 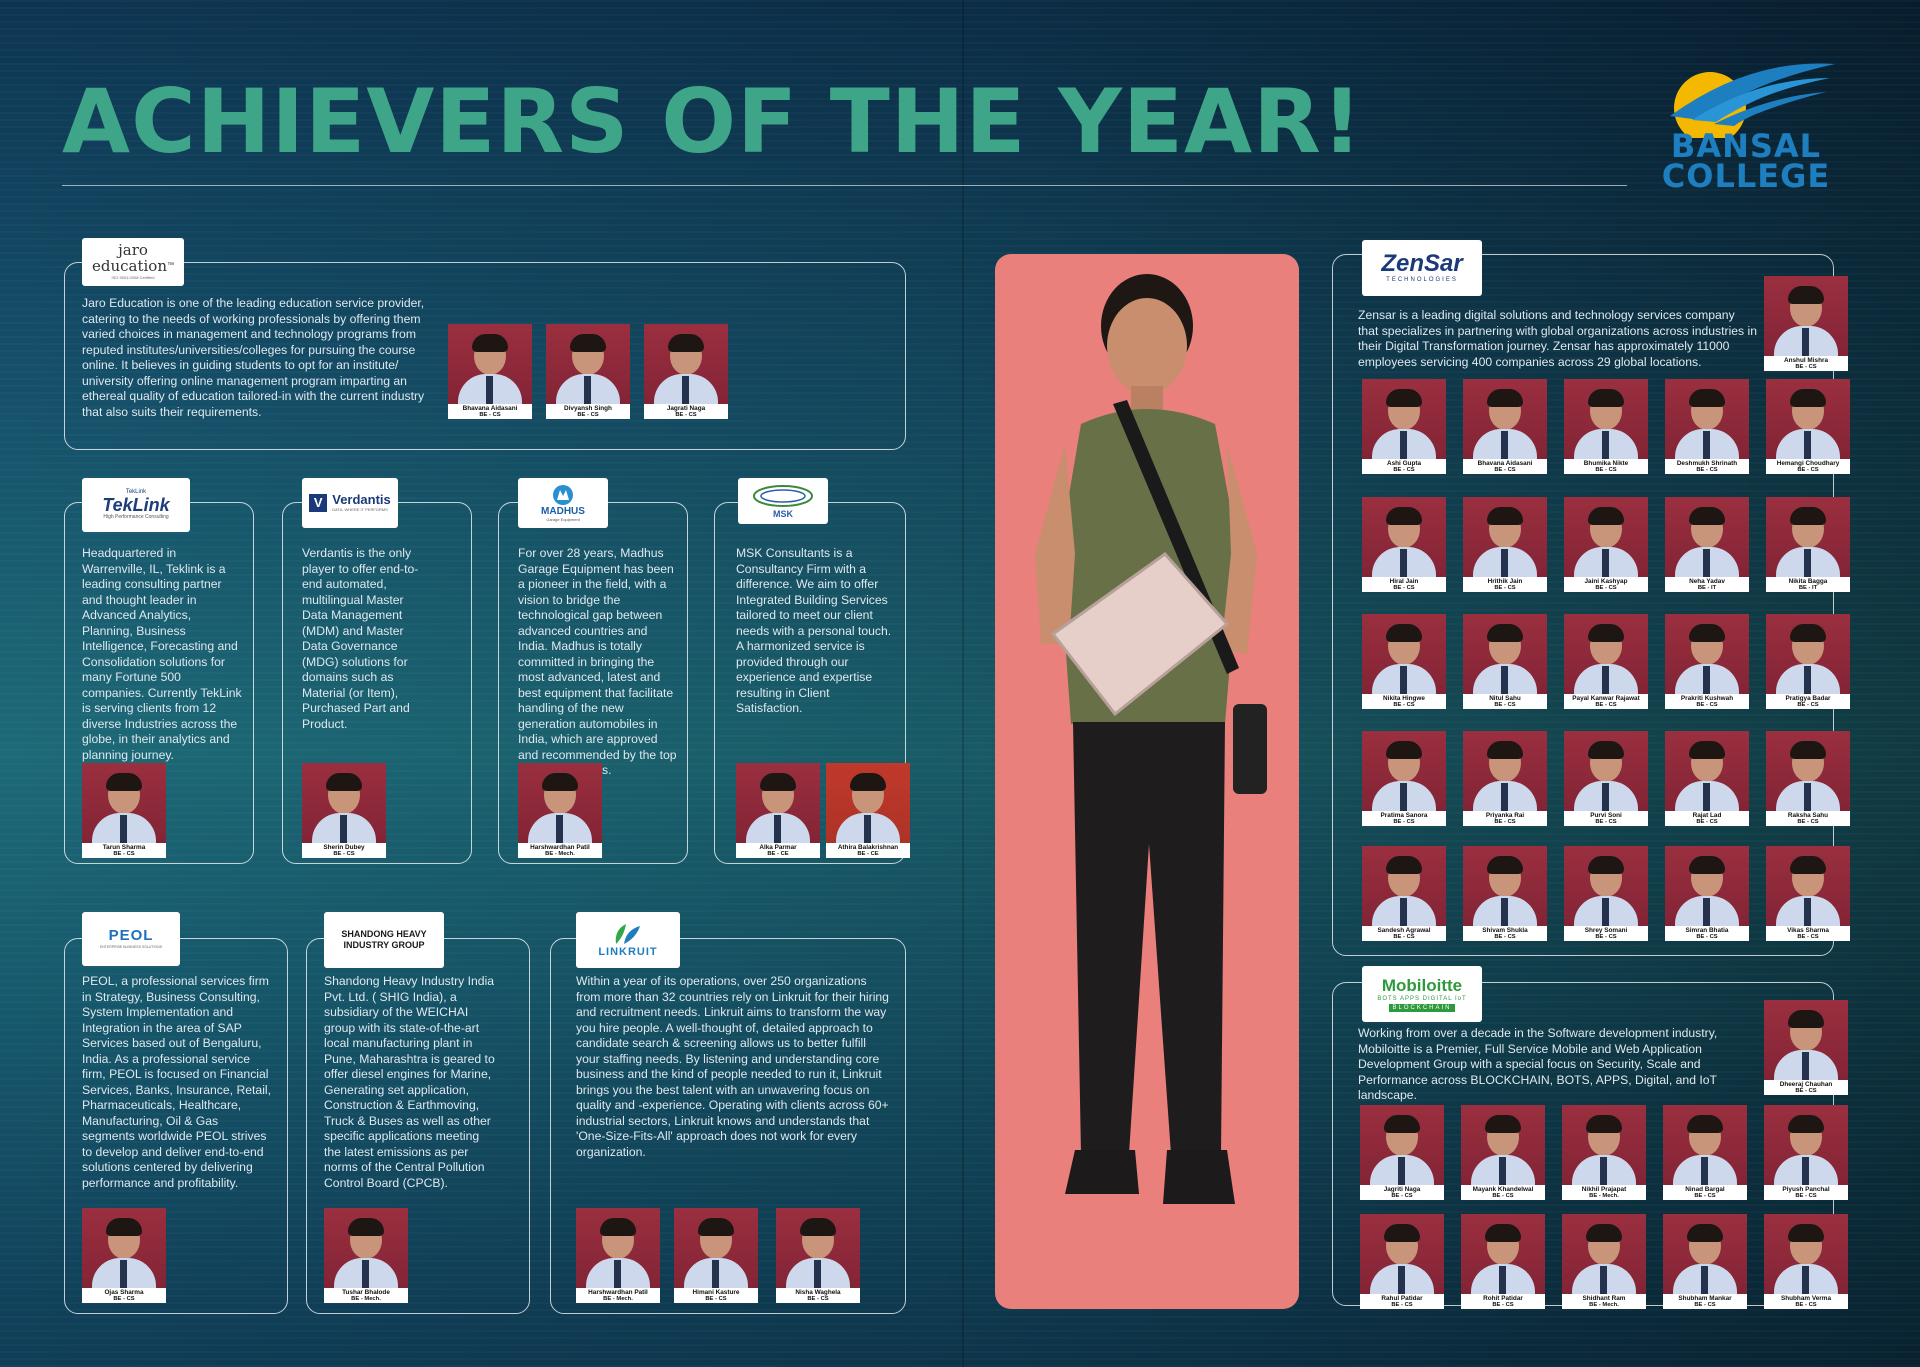 I want to click on student-name: Divyansh Singh, so click(x=588, y=408).